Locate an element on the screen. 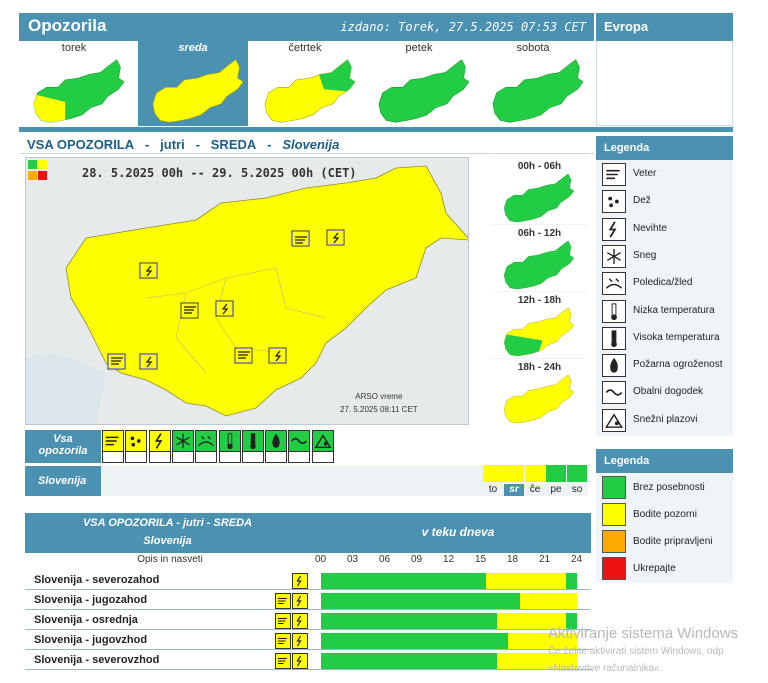 This screenshot has width=768, height=683. table-row: Slovenija - jugozahod is located at coordinates (308, 601).